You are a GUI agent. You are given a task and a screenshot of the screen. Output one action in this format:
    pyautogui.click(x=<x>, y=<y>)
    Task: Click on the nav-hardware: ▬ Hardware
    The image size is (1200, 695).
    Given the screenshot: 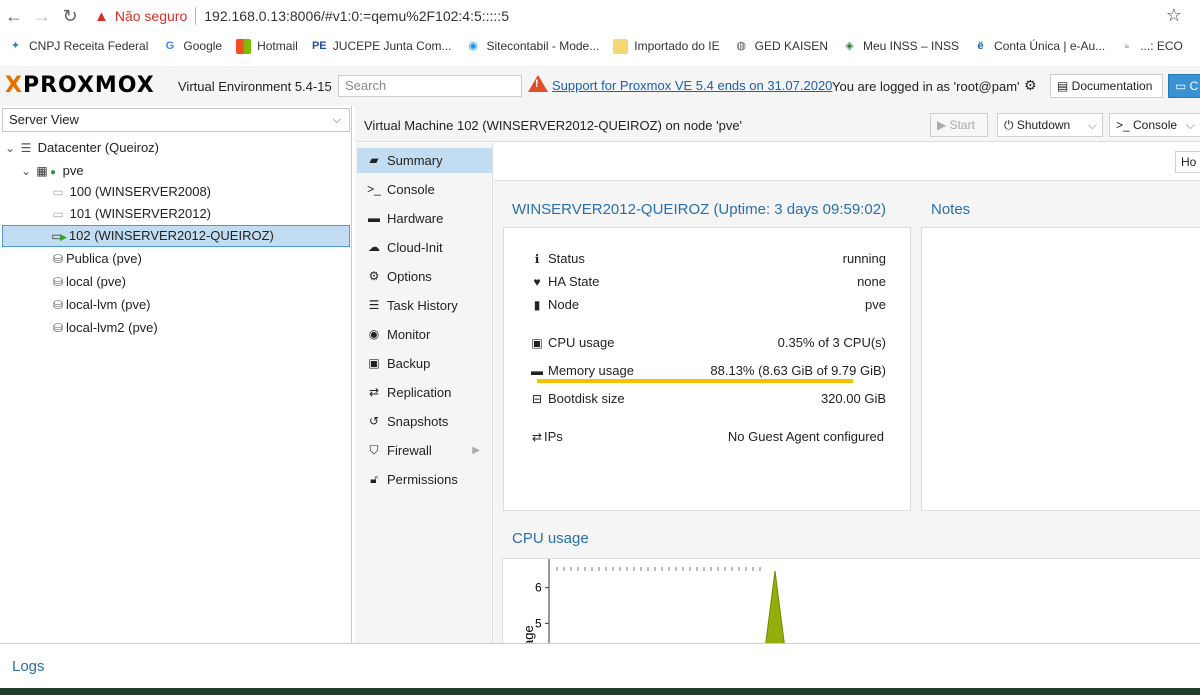 What is the action you would take?
    pyautogui.click(x=424, y=218)
    